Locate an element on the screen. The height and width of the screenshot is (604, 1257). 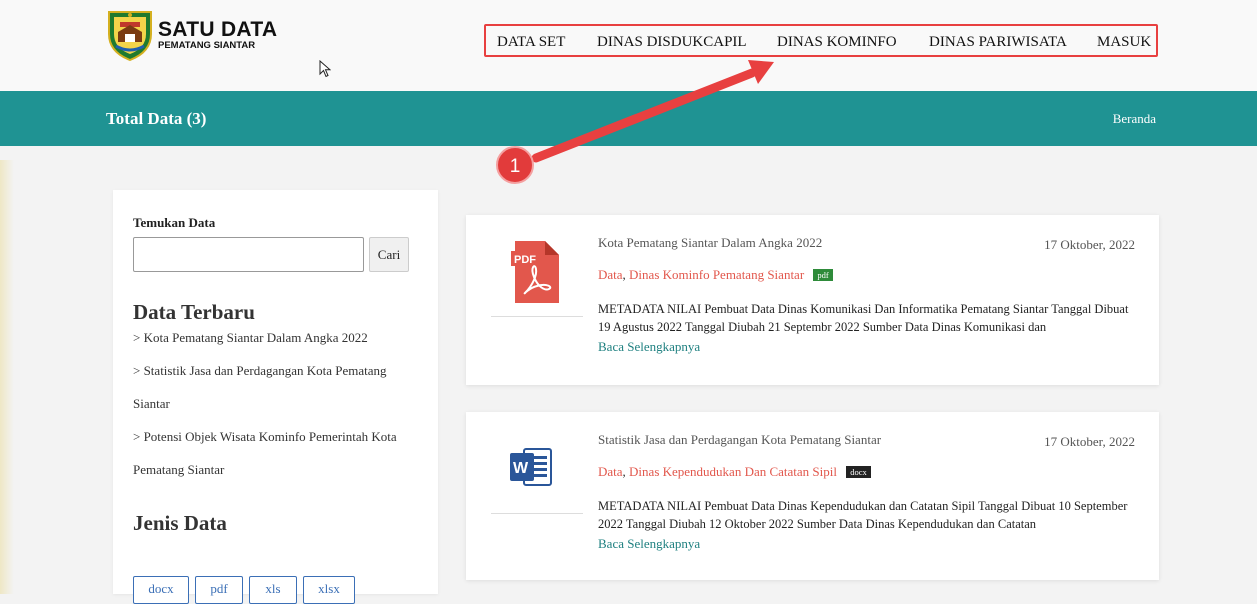
type-filter-docx: docx is located at coordinates (161, 590).